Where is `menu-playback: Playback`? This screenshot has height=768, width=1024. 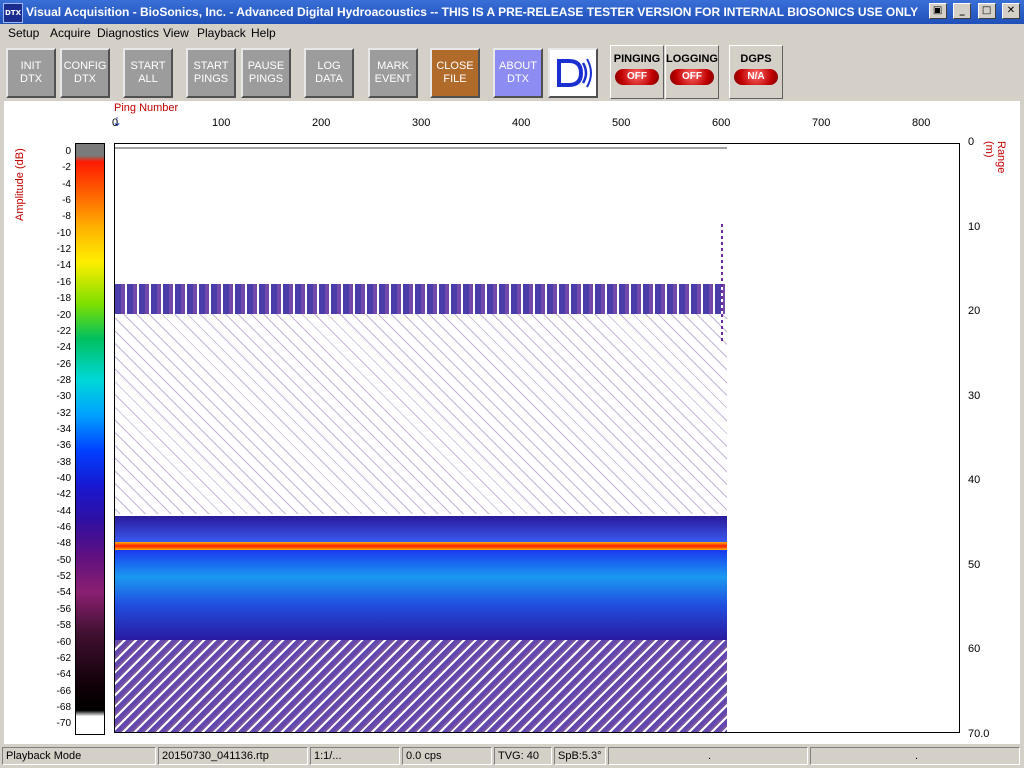
menu-playback: Playback is located at coordinates (221, 33).